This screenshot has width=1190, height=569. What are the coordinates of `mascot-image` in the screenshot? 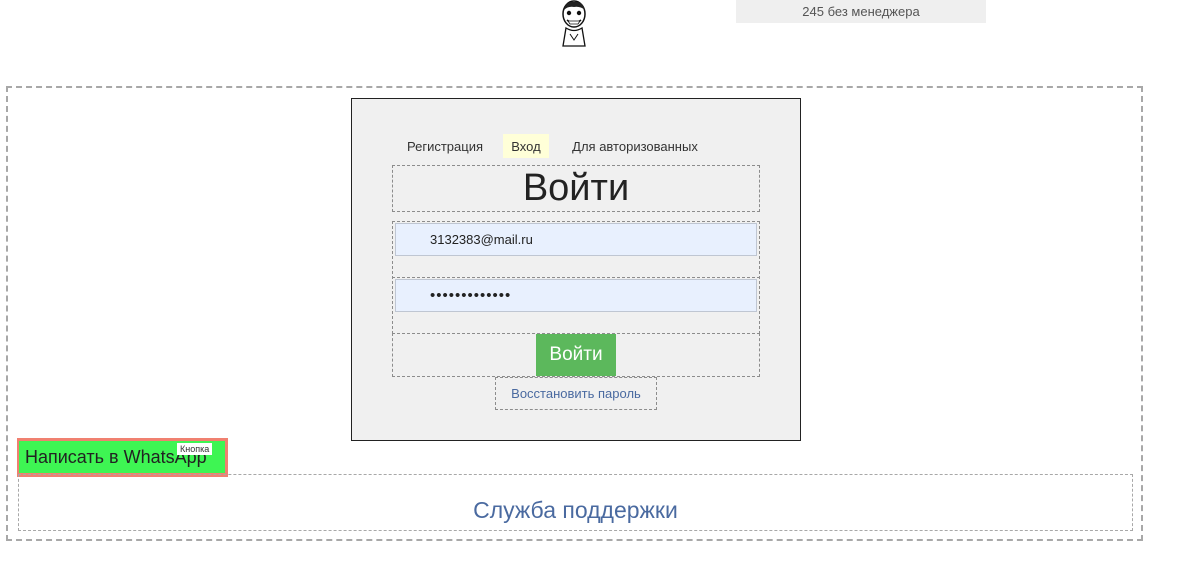 It's located at (574, 23).